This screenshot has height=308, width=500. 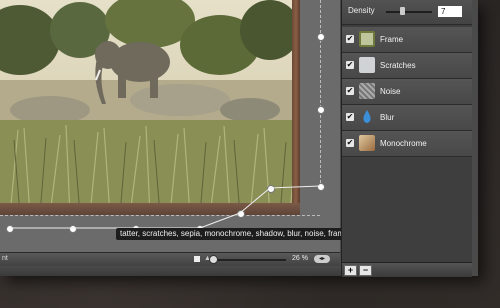 I want to click on blur-drop-icon, so click(x=367, y=117).